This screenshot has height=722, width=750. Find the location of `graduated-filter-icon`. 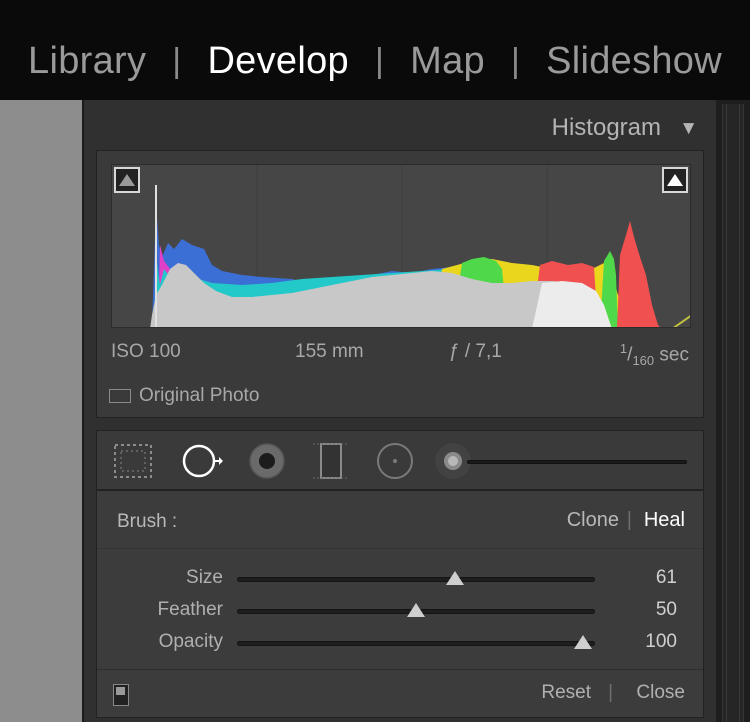

graduated-filter-icon is located at coordinates (331, 461).